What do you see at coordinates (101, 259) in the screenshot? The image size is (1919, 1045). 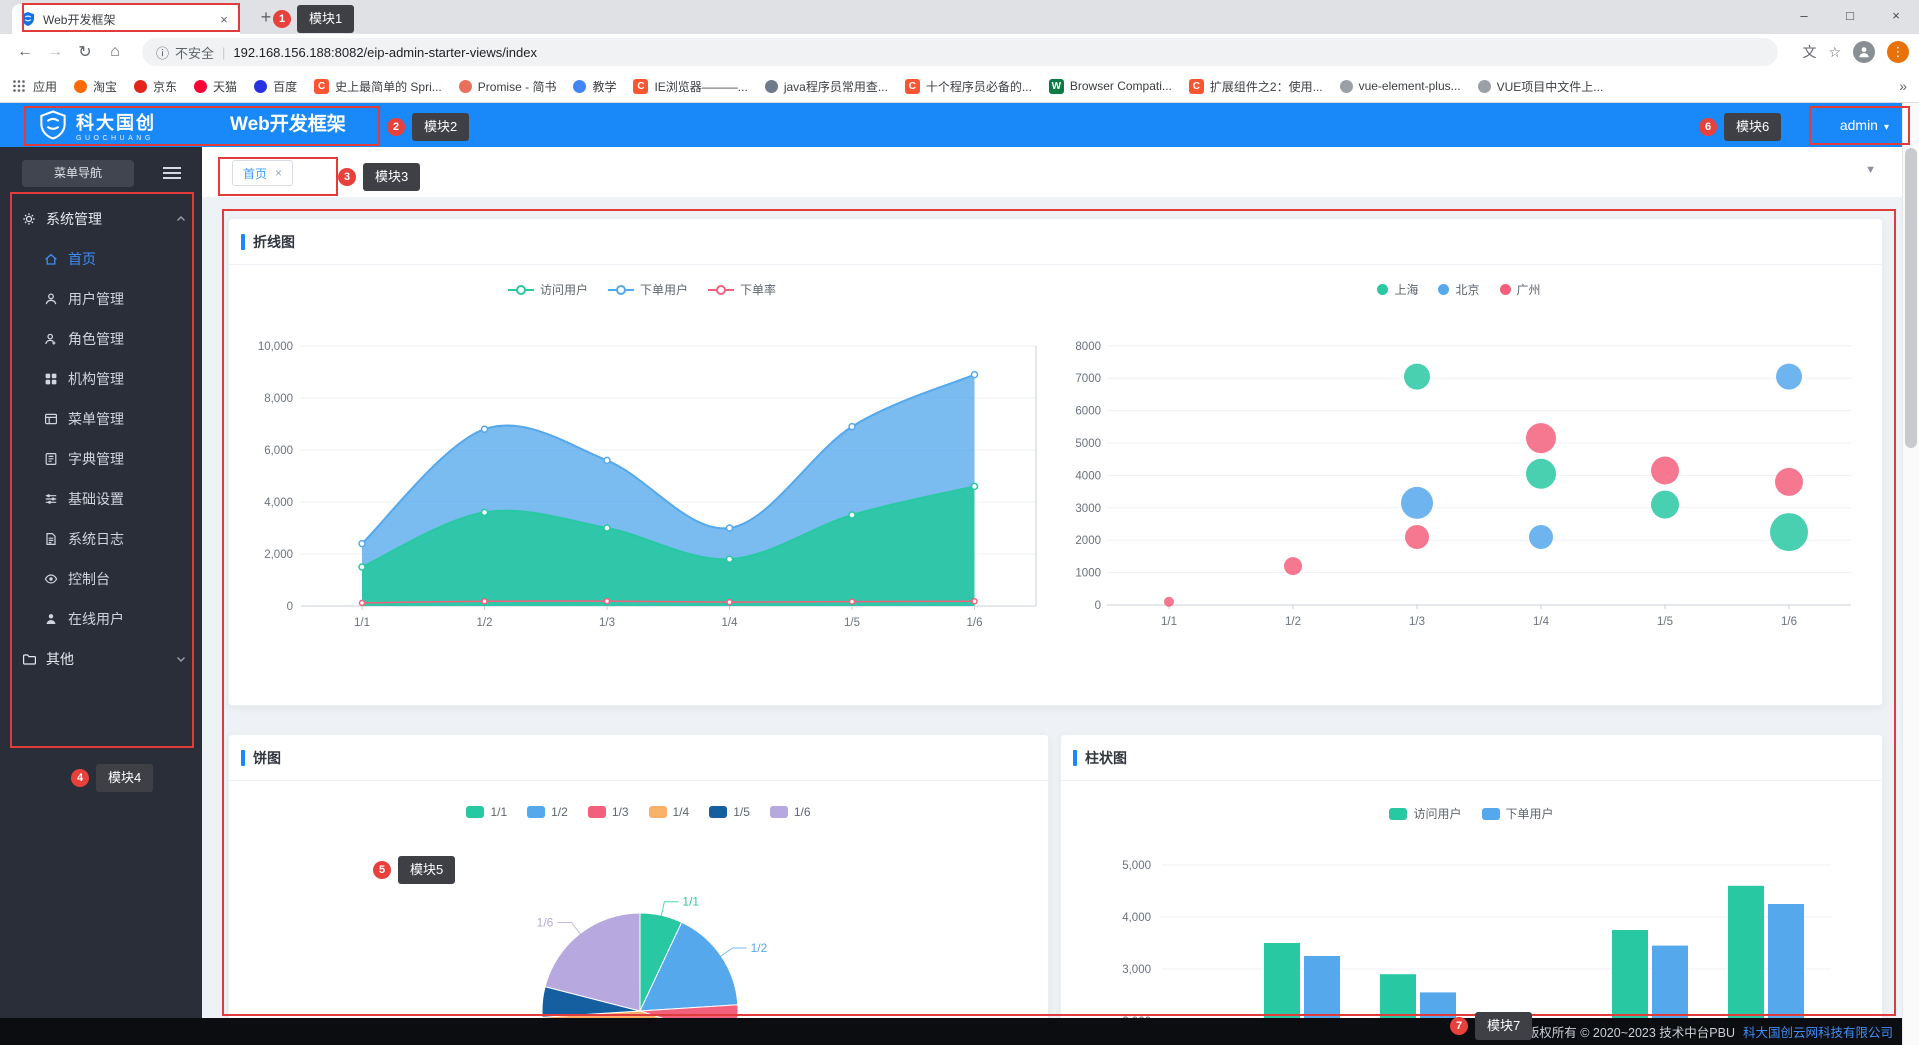 I see `sidebar-item-首页: 首页` at bounding box center [101, 259].